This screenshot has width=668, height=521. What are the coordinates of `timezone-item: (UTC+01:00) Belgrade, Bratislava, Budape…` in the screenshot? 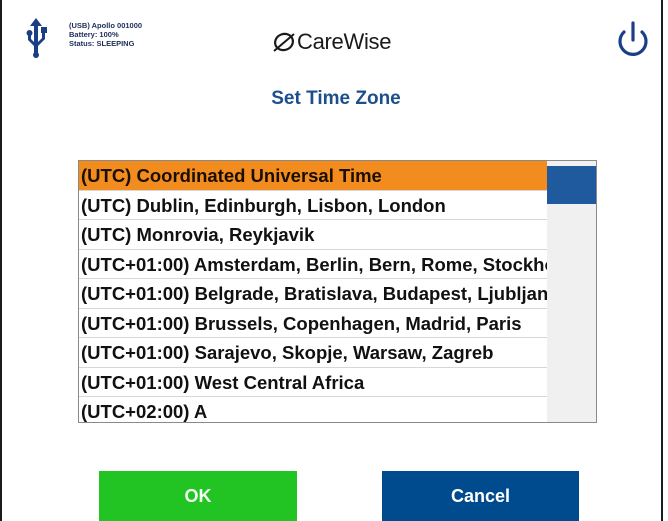 It's located at (313, 294).